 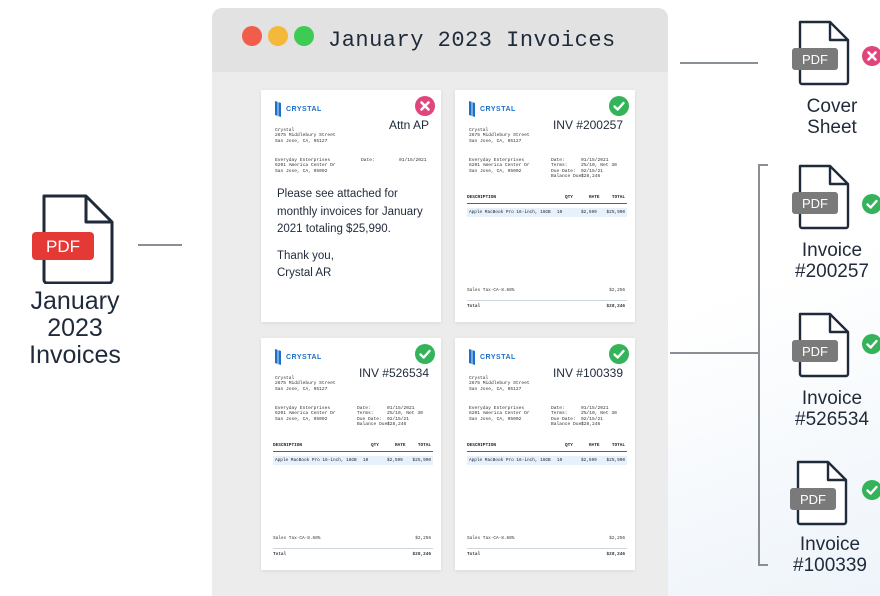 I want to click on close-dot, so click(x=252, y=36).